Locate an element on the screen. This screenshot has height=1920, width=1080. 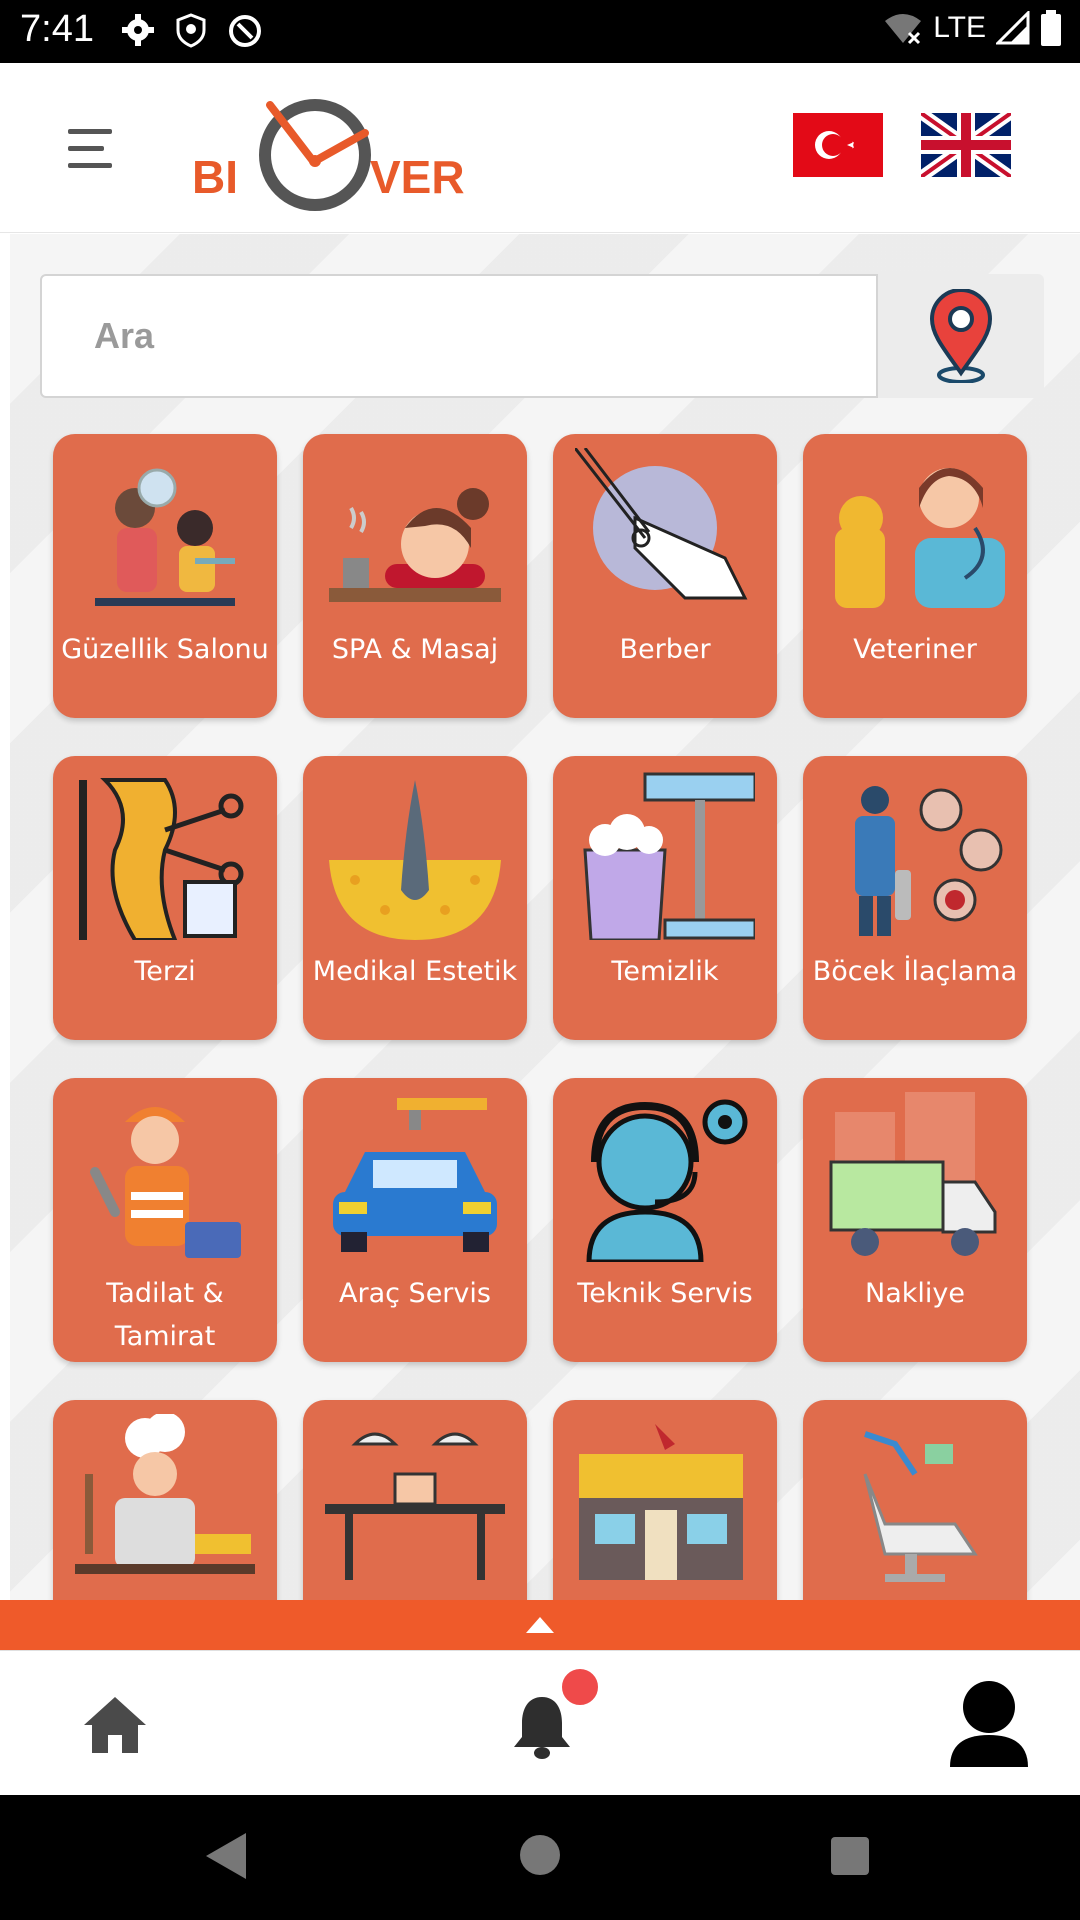
status-bar: 7:41 LTE is located at coordinates (540, 31).